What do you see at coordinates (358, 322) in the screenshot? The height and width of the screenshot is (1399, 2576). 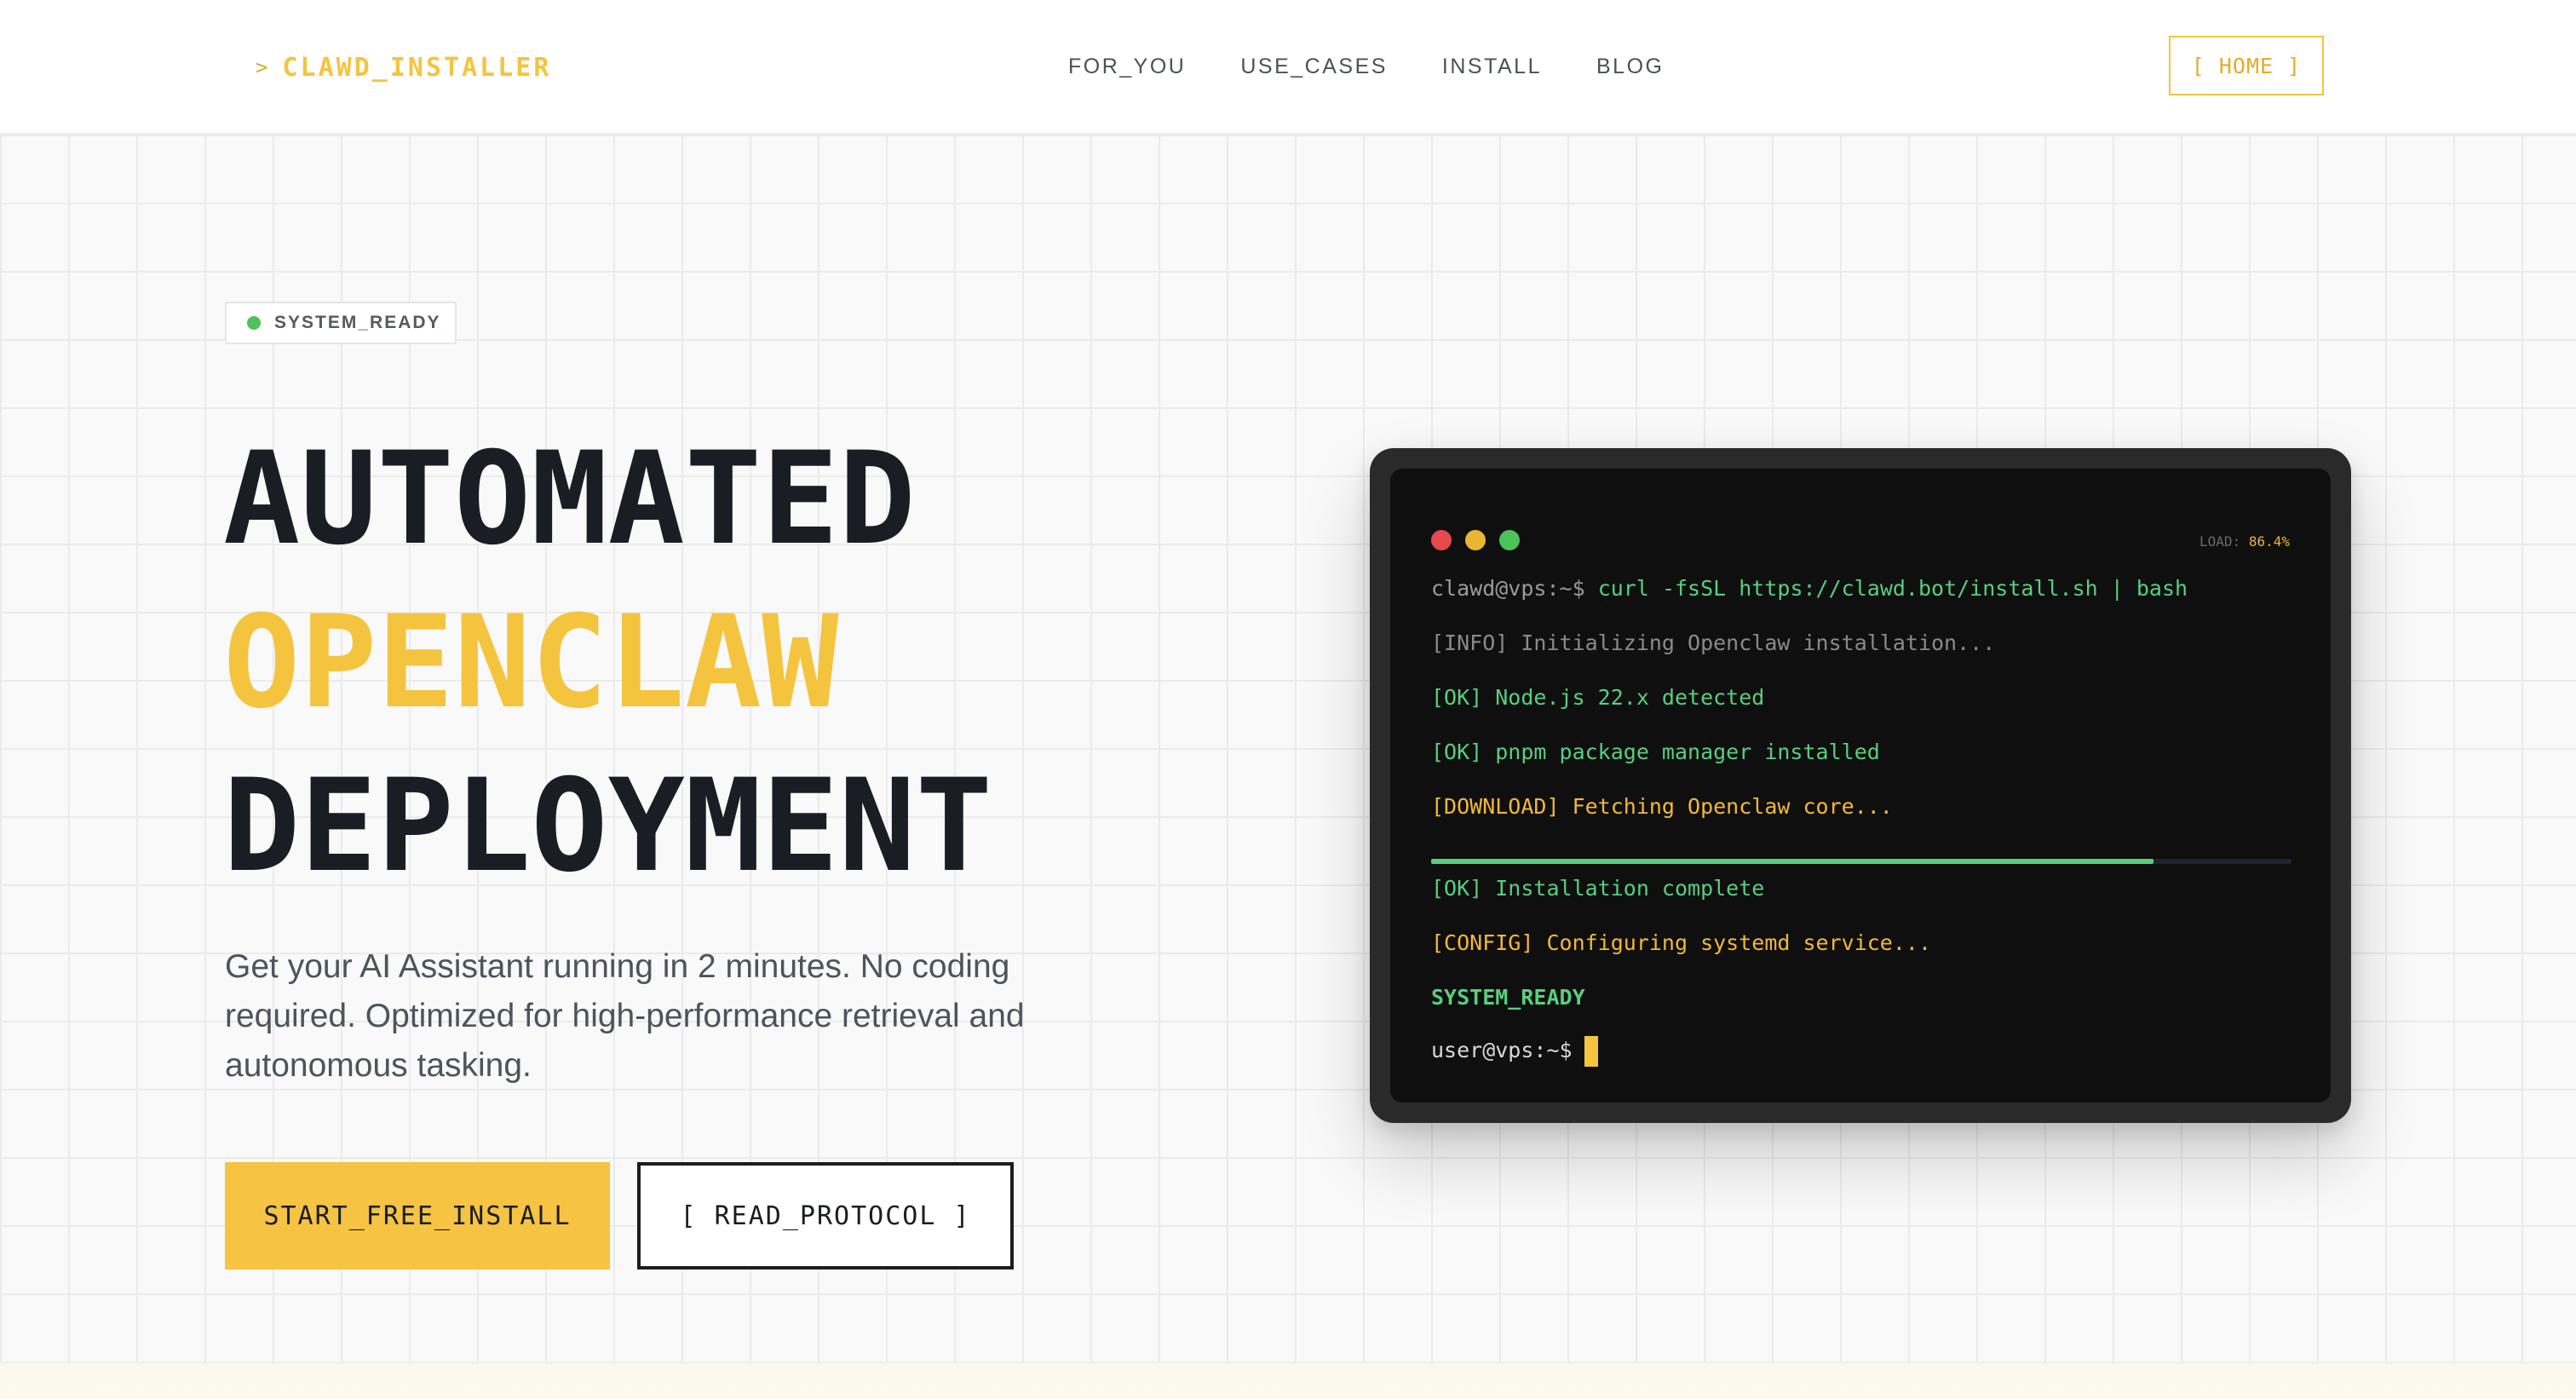 I see `status-badge-label: SYSTEM_READY` at bounding box center [358, 322].